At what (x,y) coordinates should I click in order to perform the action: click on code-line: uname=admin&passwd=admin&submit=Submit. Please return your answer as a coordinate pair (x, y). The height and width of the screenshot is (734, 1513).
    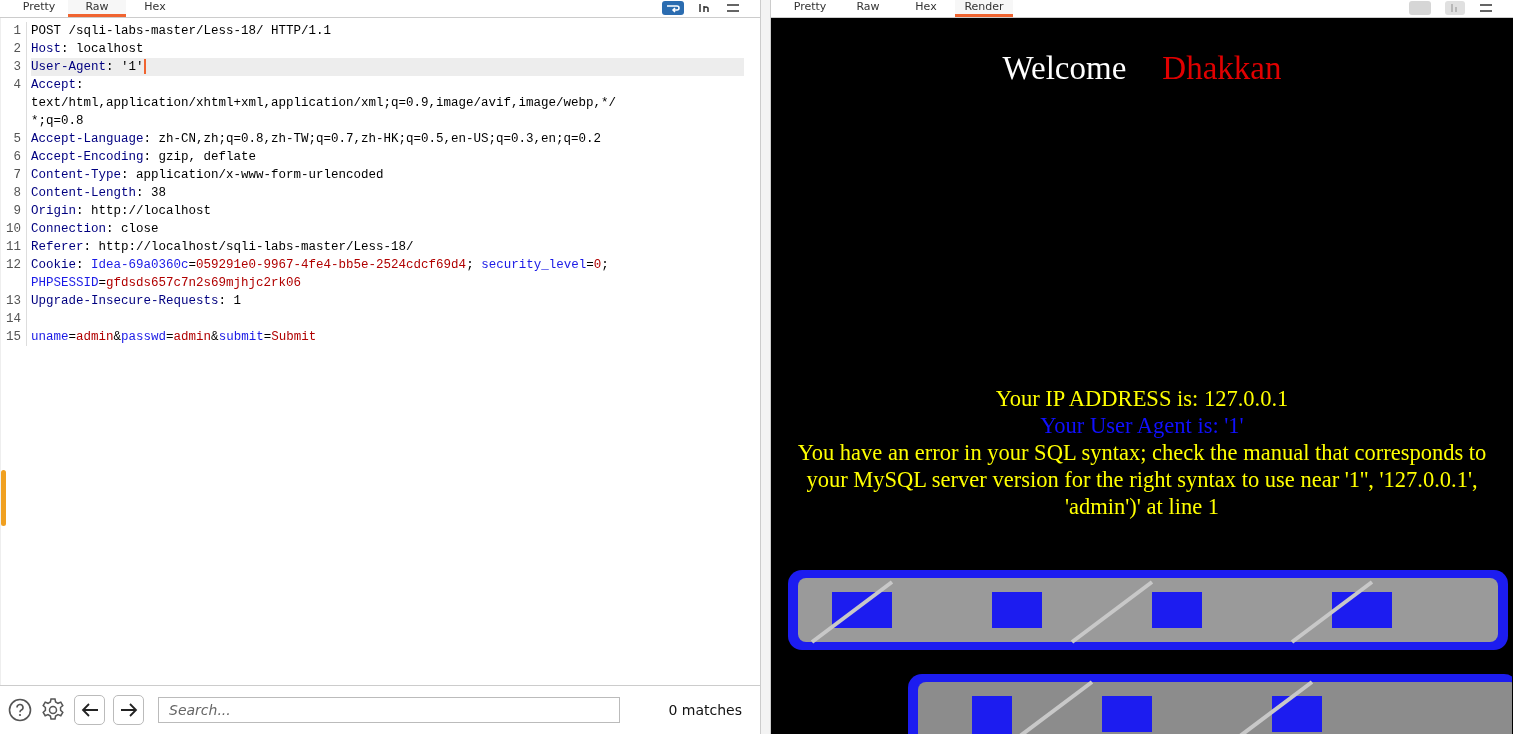
    Looking at the image, I should click on (174, 337).